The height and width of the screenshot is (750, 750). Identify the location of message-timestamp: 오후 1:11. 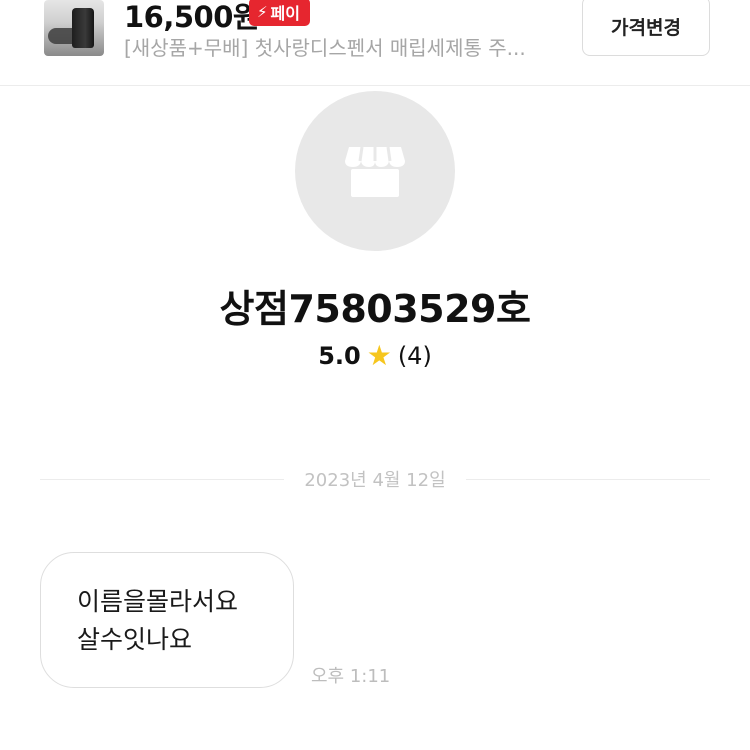
(351, 676).